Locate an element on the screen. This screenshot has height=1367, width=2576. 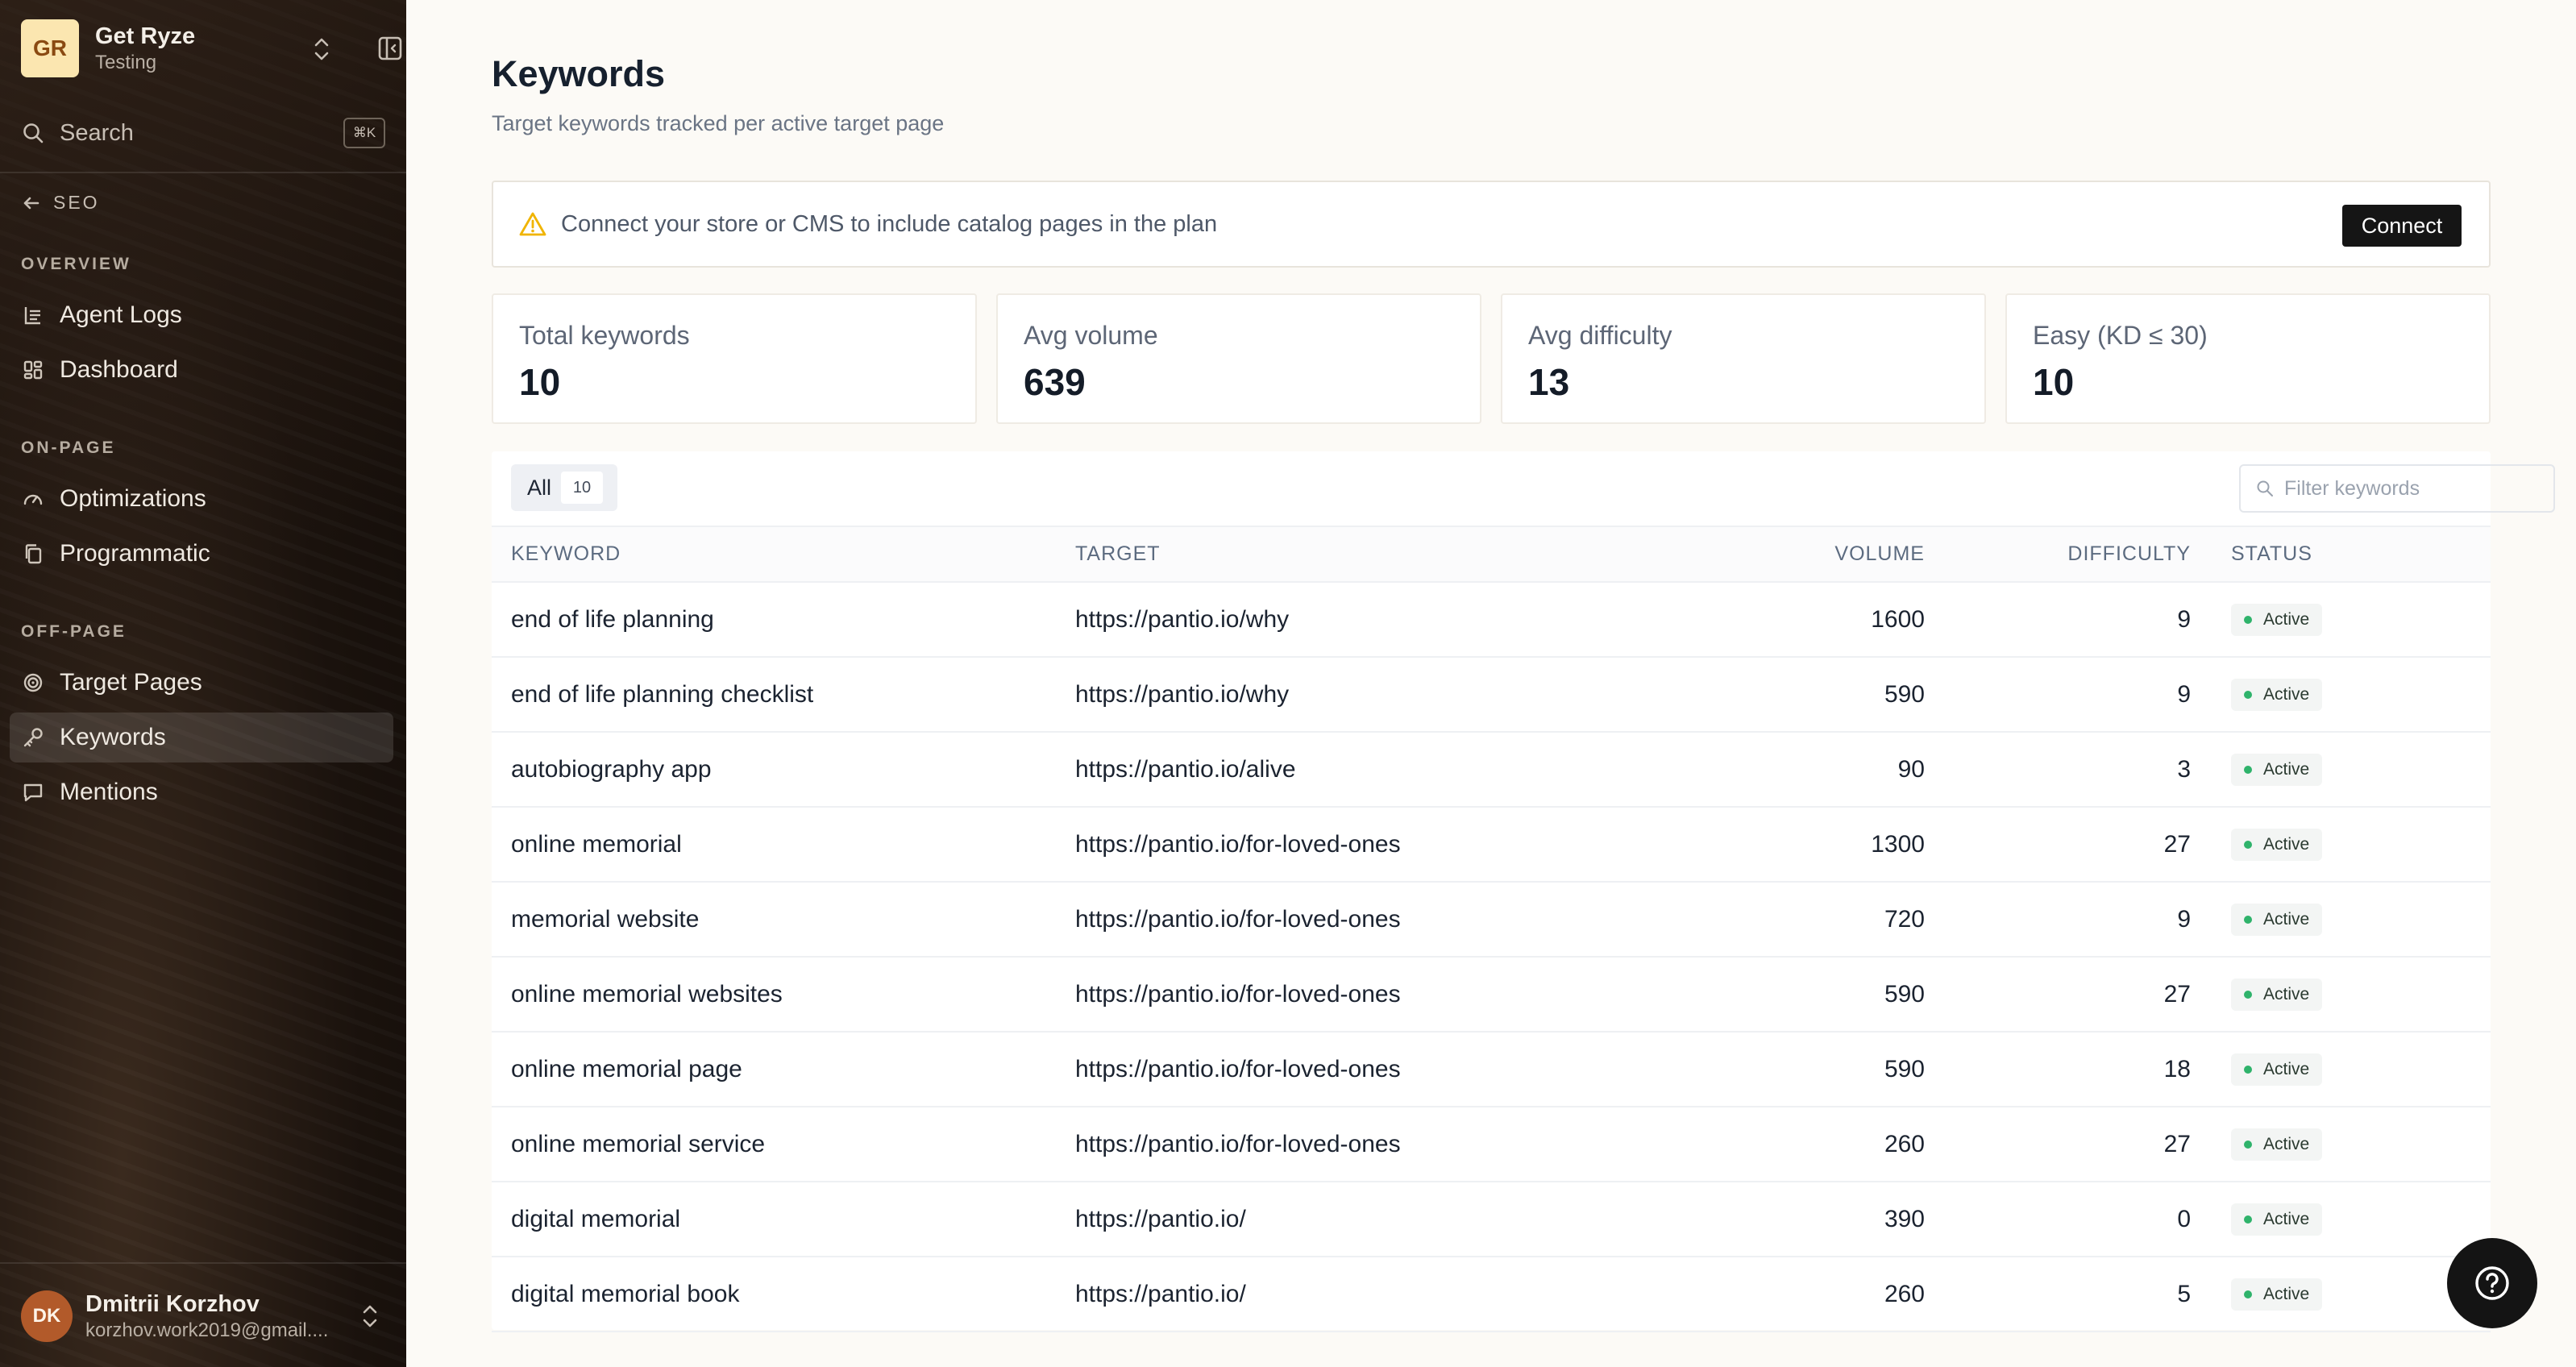
sidebar-item-keywords: Keywords is located at coordinates (201, 737).